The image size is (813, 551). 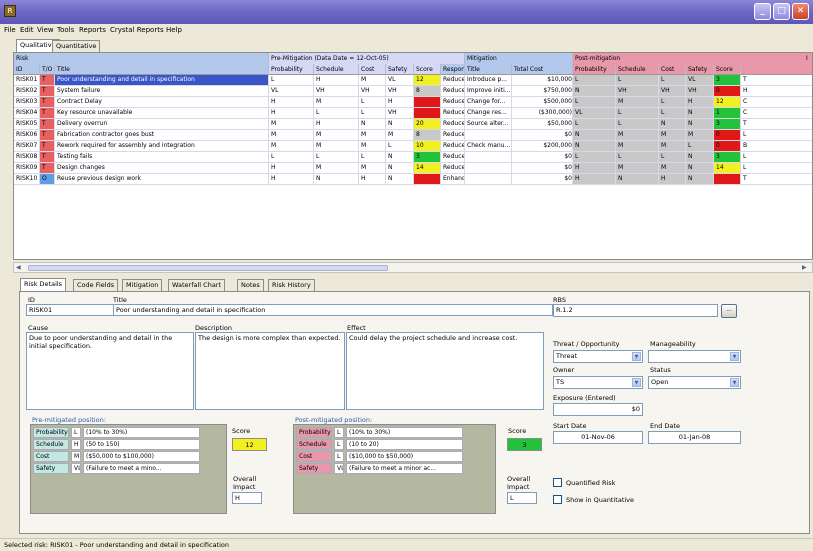 What do you see at coordinates (542, 91) in the screenshot?
I see `grid-cell: $750,000` at bounding box center [542, 91].